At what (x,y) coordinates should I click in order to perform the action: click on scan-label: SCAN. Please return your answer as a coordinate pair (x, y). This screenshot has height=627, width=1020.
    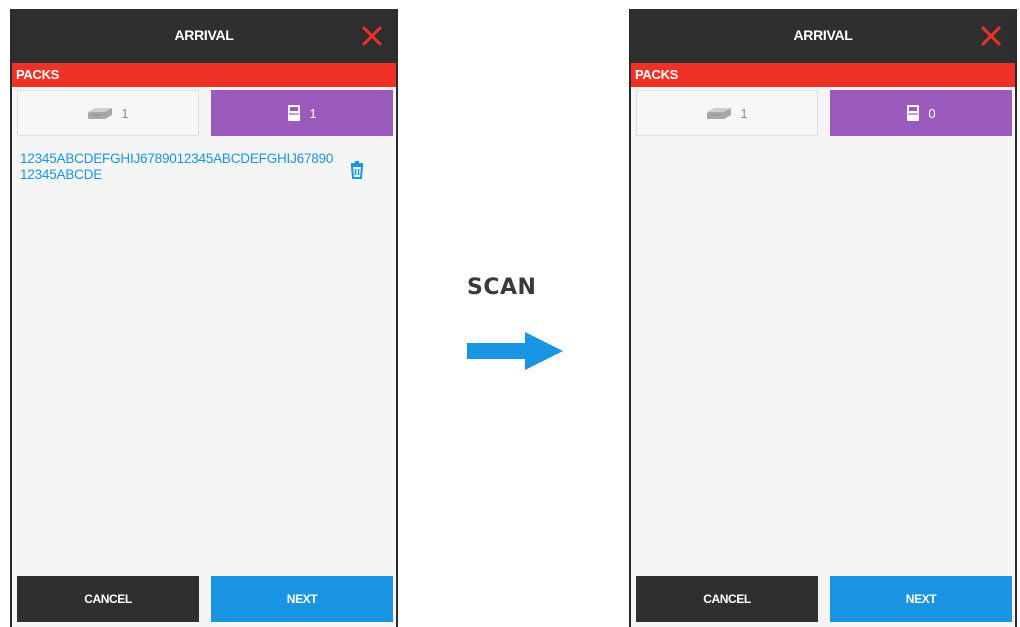
    Looking at the image, I should click on (502, 287).